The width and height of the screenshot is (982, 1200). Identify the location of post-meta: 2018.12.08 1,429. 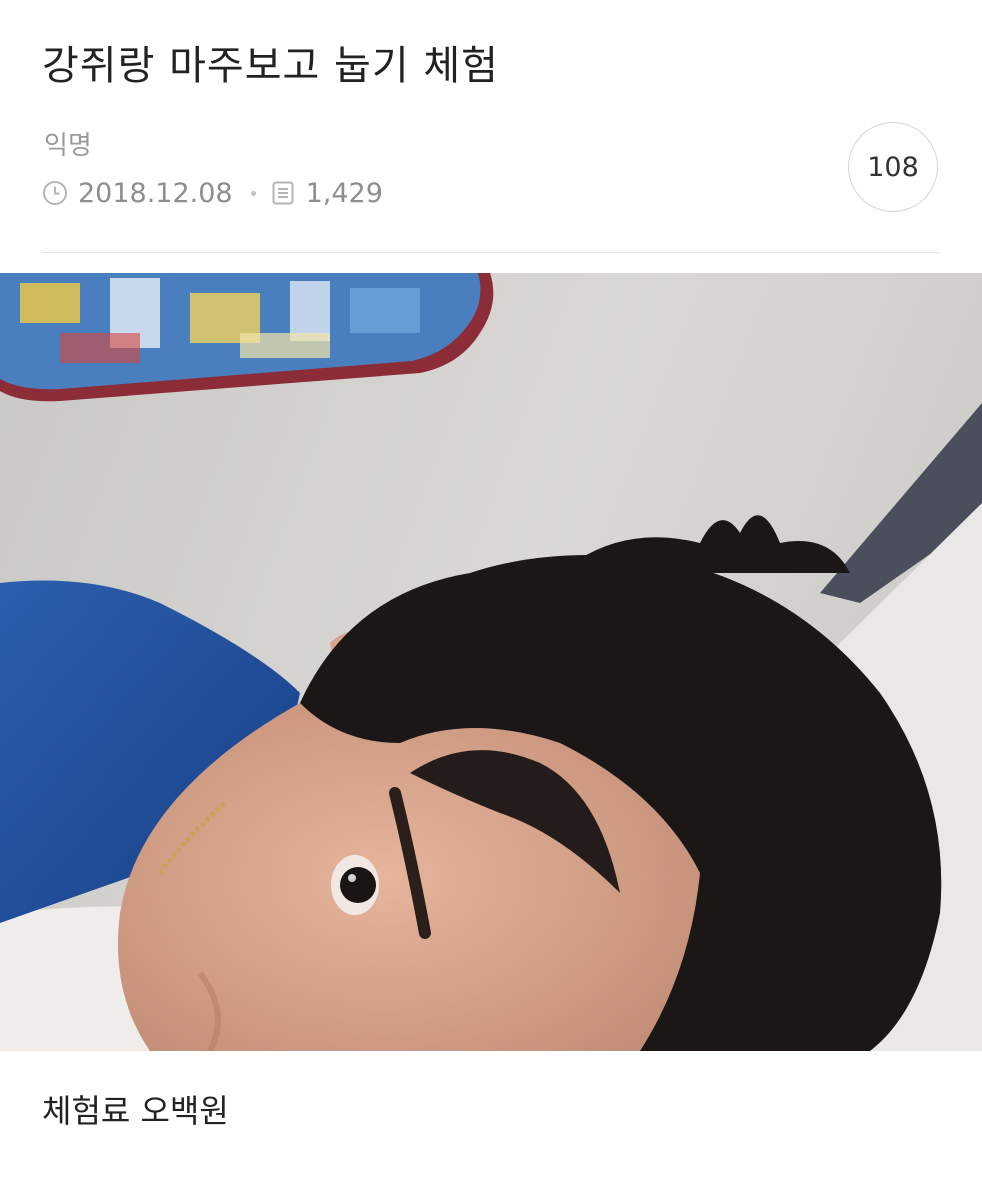
(212, 193).